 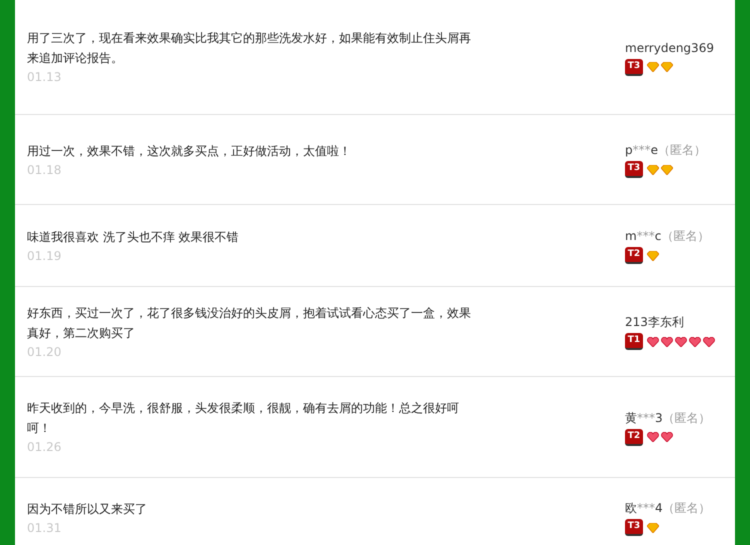 I want to click on review-text: 因为不错所以又来买了, so click(x=87, y=509).